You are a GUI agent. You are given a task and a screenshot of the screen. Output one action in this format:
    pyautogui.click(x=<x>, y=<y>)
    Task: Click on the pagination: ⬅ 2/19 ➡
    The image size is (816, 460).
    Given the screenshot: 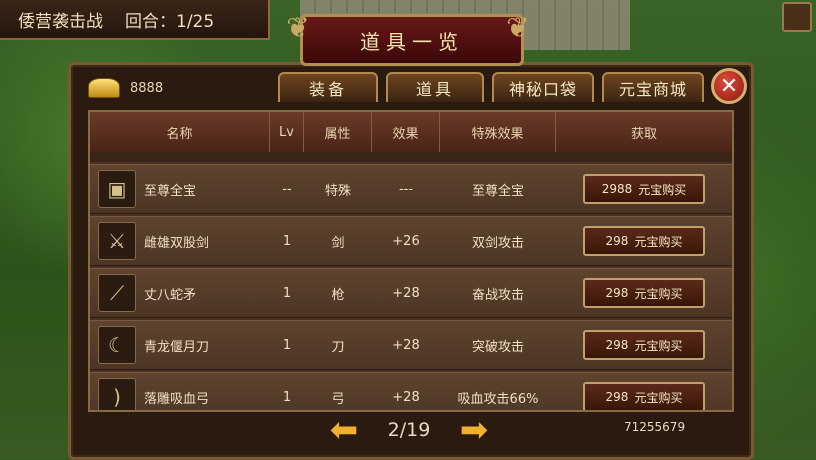 What is the action you would take?
    pyautogui.click(x=409, y=430)
    